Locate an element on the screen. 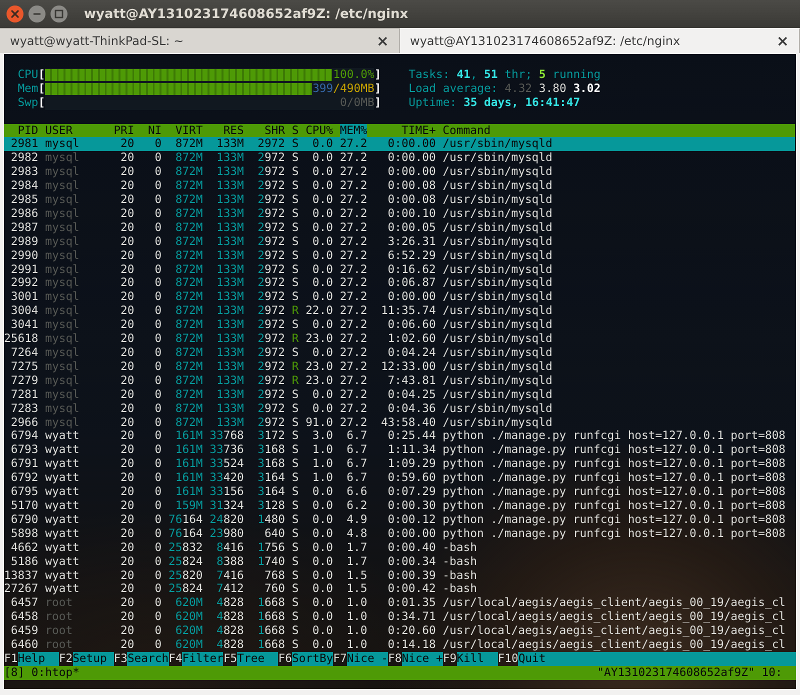 This screenshot has height=695, width=800. process-row: 27267 wyatt 20 0 25824 7412 760 S 0.0 1.5 0:00.42 -bash is located at coordinates (399, 589).